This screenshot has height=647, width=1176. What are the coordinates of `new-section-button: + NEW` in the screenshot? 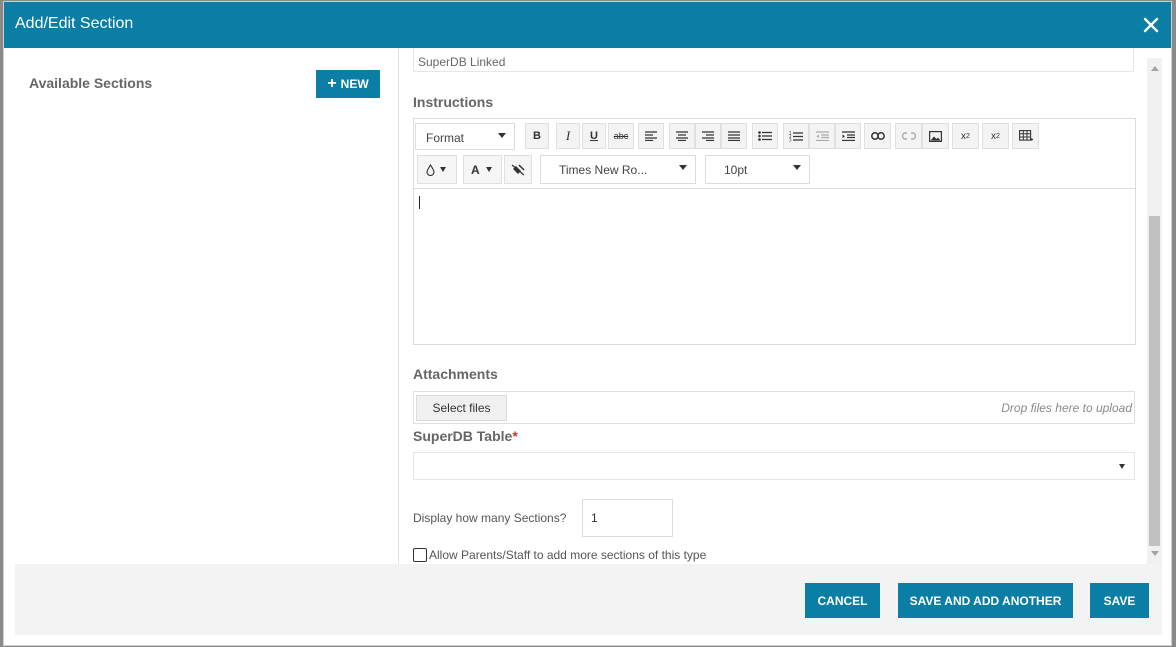 It's located at (348, 84).